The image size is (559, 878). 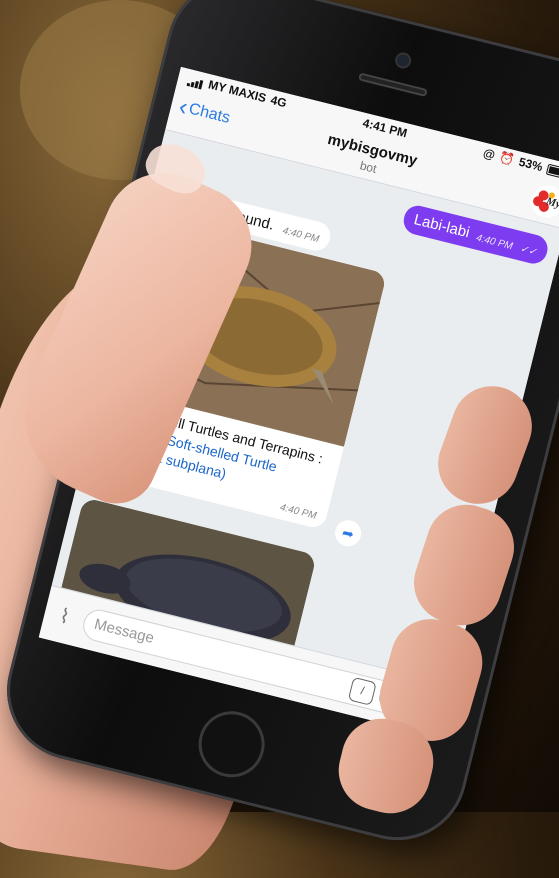 What do you see at coordinates (196, 81) in the screenshot?
I see `signal-icon` at bounding box center [196, 81].